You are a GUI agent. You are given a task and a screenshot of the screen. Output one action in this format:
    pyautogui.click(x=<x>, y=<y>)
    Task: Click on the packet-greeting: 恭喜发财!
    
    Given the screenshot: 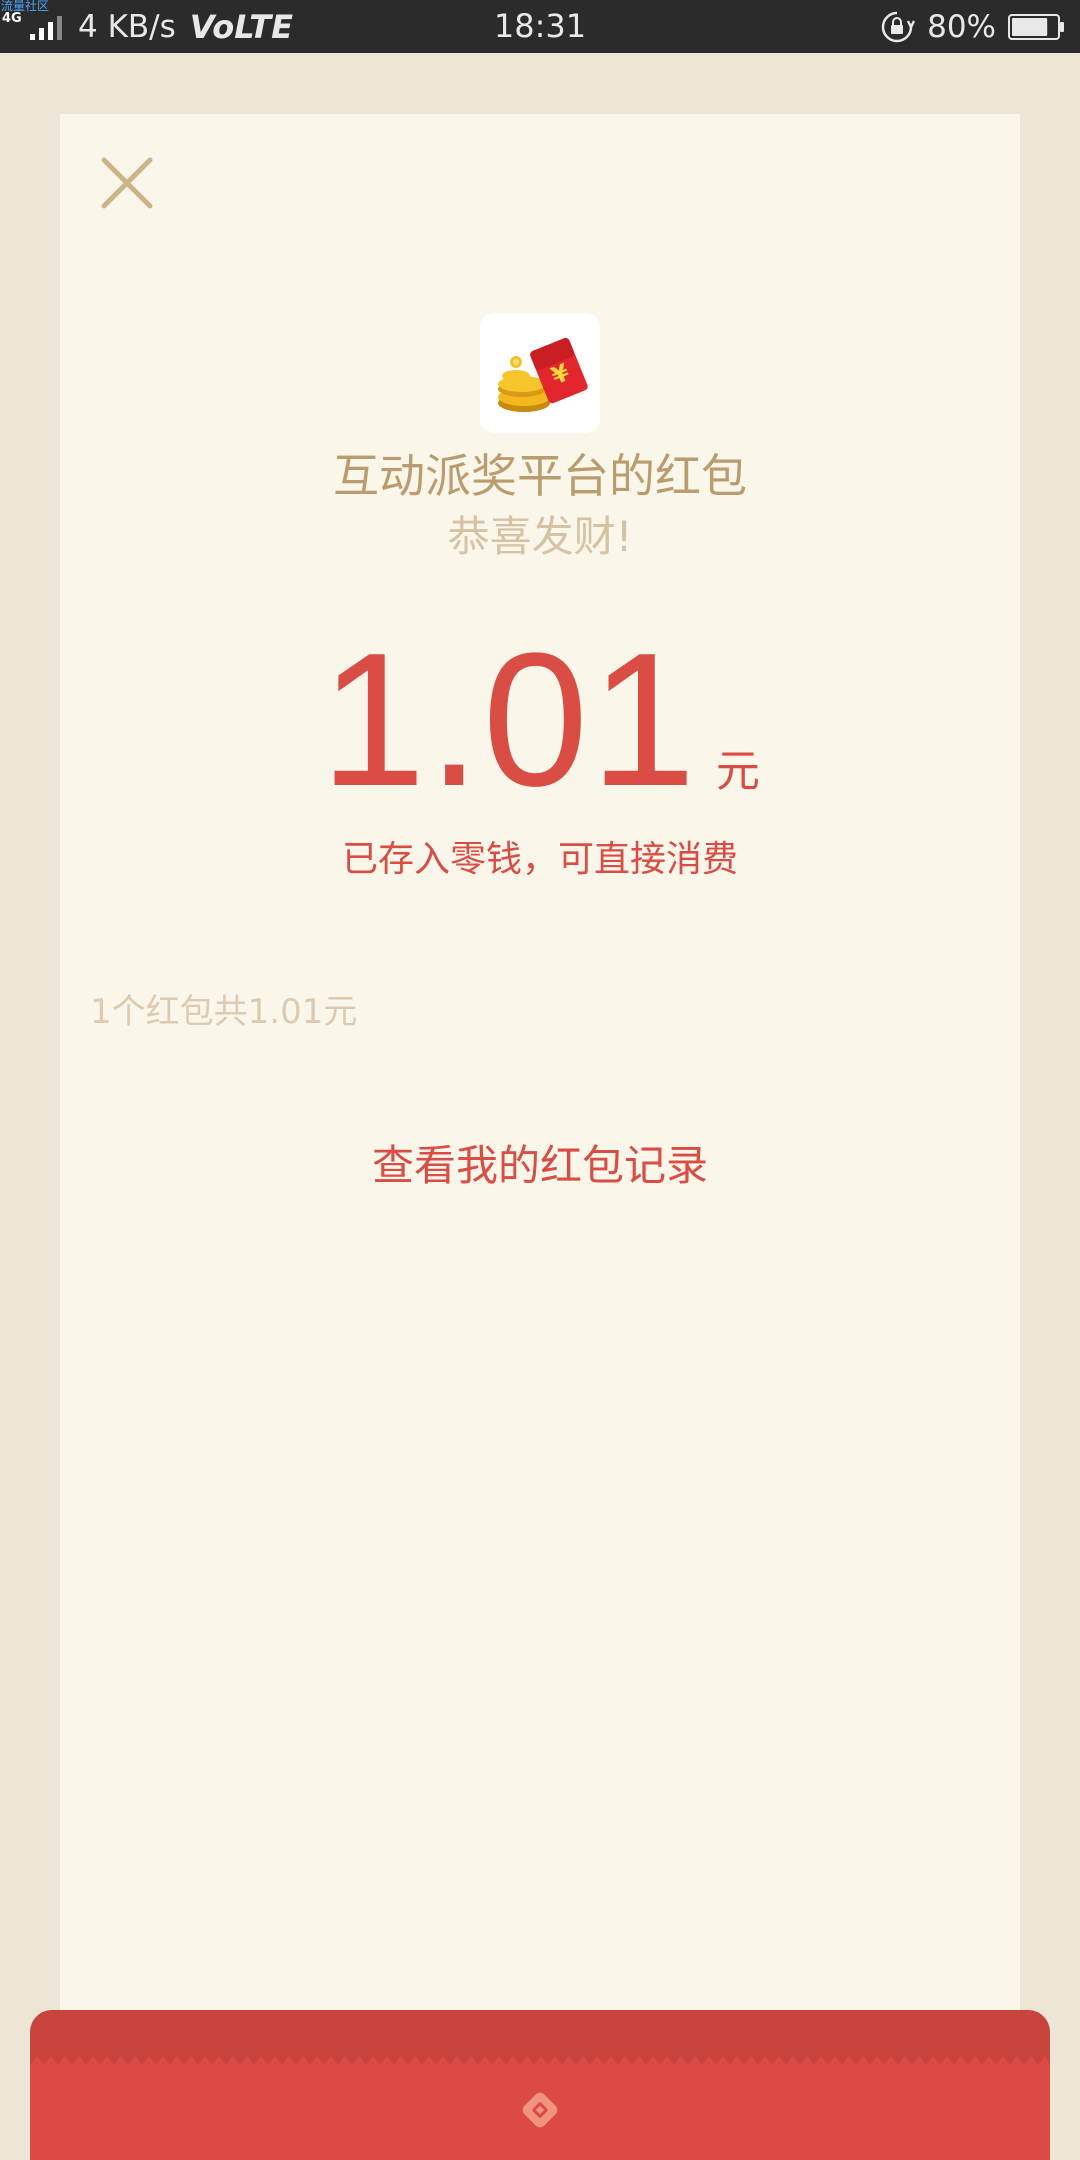 What is the action you would take?
    pyautogui.click(x=540, y=536)
    